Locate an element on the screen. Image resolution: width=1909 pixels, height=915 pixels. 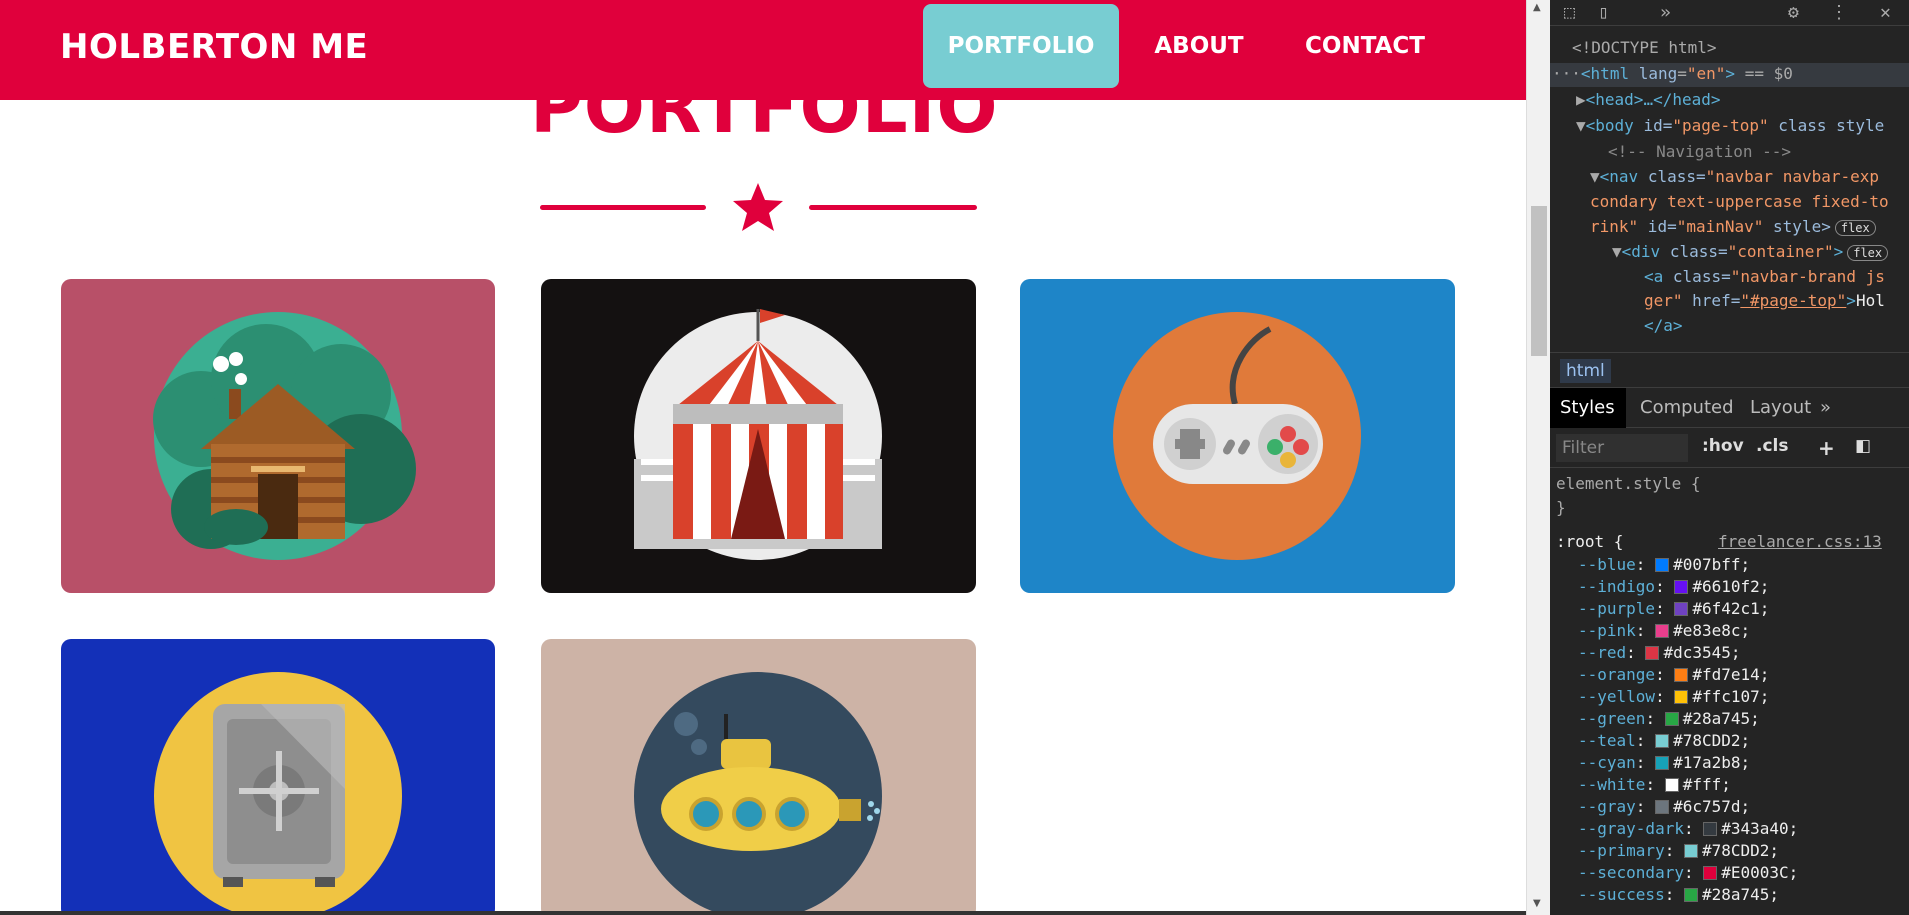
kebab-menu-icon: ⋮ is located at coordinates (1839, 12).